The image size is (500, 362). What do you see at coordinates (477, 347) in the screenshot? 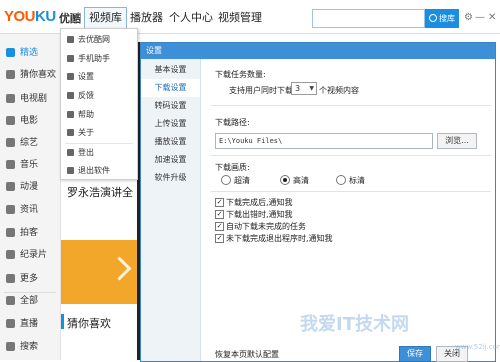
I see `watermark-url: www.52ij.com` at bounding box center [477, 347].